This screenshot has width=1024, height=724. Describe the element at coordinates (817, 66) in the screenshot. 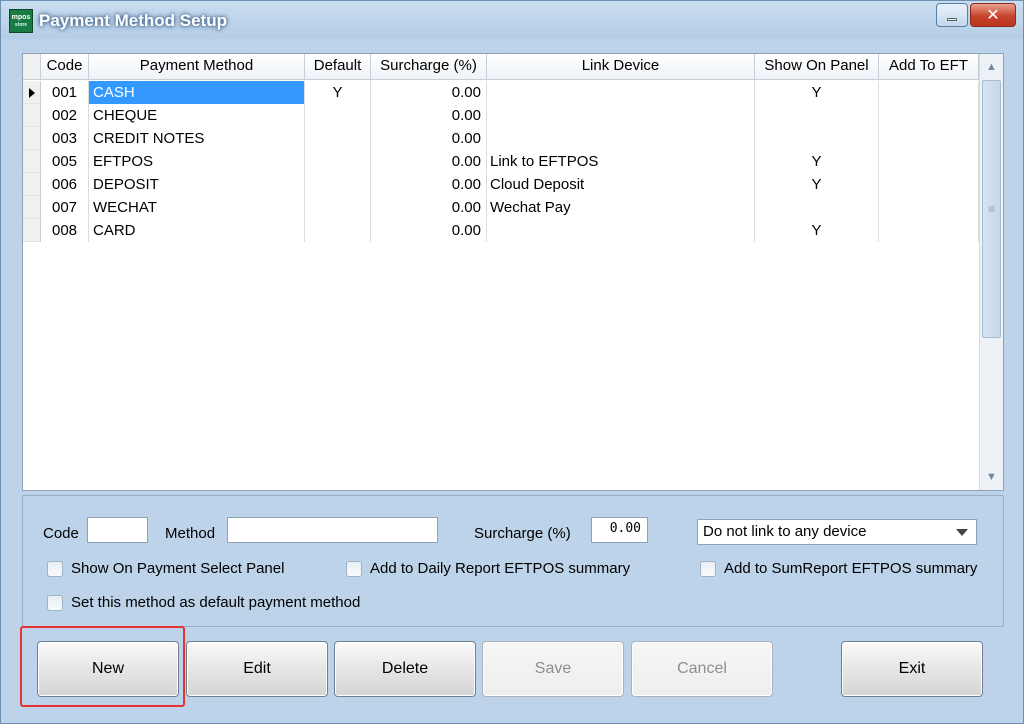

I see `column-header-show-on-panel: Show On Panel` at that location.